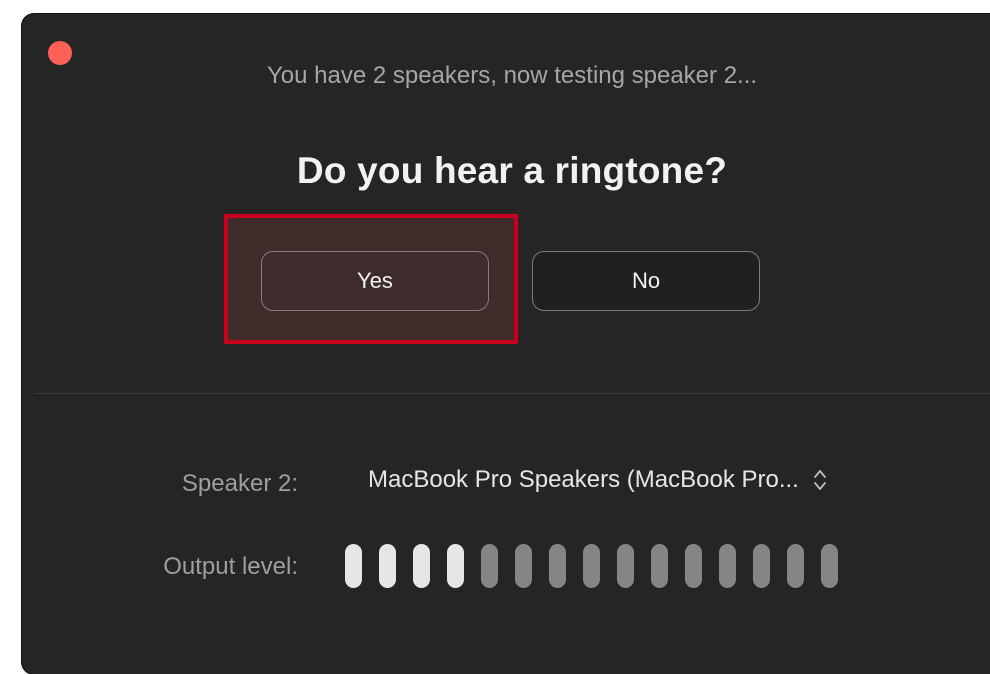 The height and width of the screenshot is (674, 990). I want to click on ringtone-question: Do you hear a ringtone?, so click(512, 170).